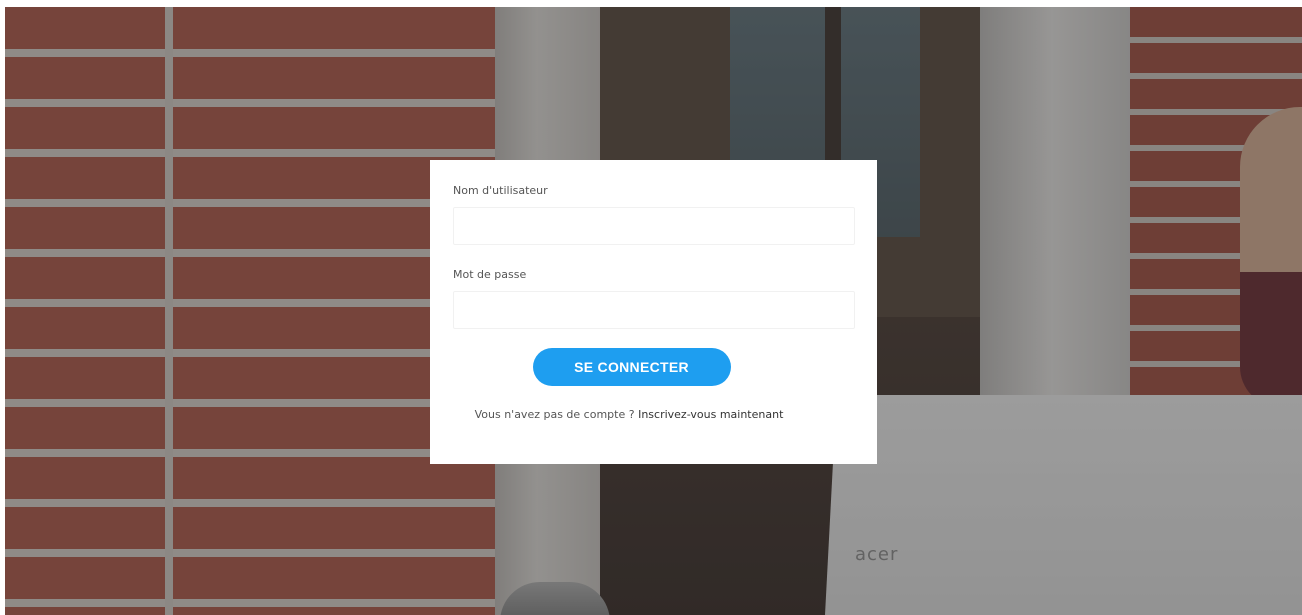 The height and width of the screenshot is (615, 1302). Describe the element at coordinates (710, 414) in the screenshot. I see `signup-link: Inscrivez-vous maintenant` at that location.